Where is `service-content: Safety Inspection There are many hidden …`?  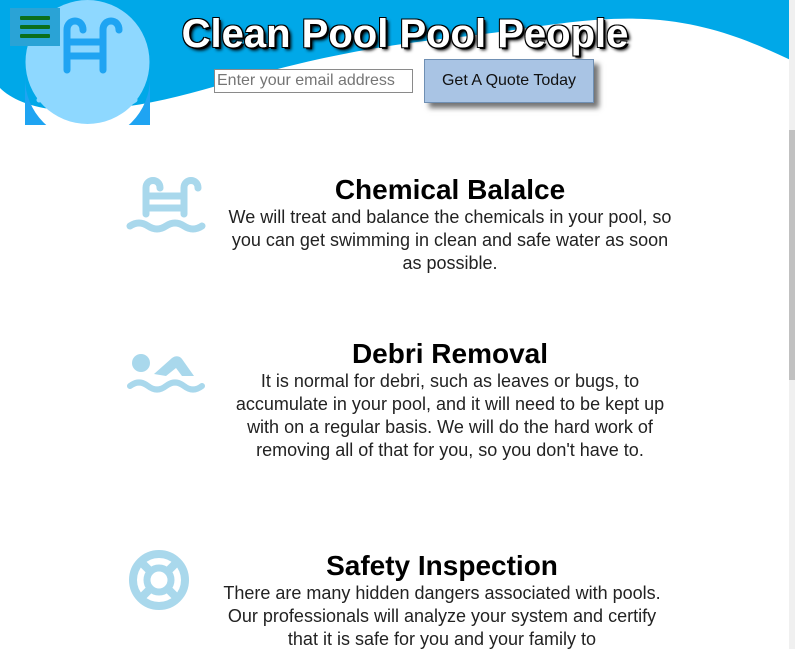 service-content: Safety Inspection There are many hidden … is located at coordinates (442, 599).